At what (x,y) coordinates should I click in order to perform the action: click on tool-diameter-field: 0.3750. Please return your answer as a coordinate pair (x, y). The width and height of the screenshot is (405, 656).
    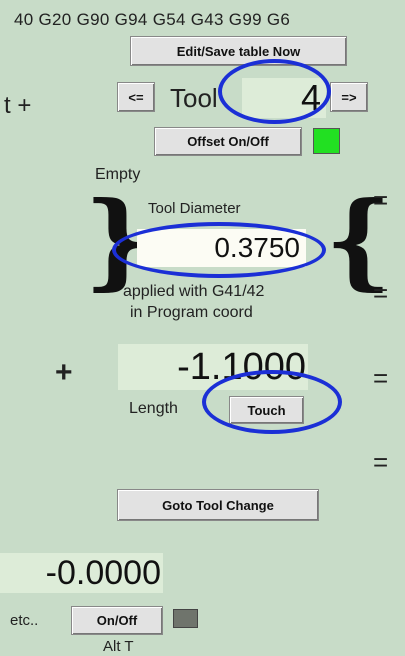
    Looking at the image, I should click on (221, 248).